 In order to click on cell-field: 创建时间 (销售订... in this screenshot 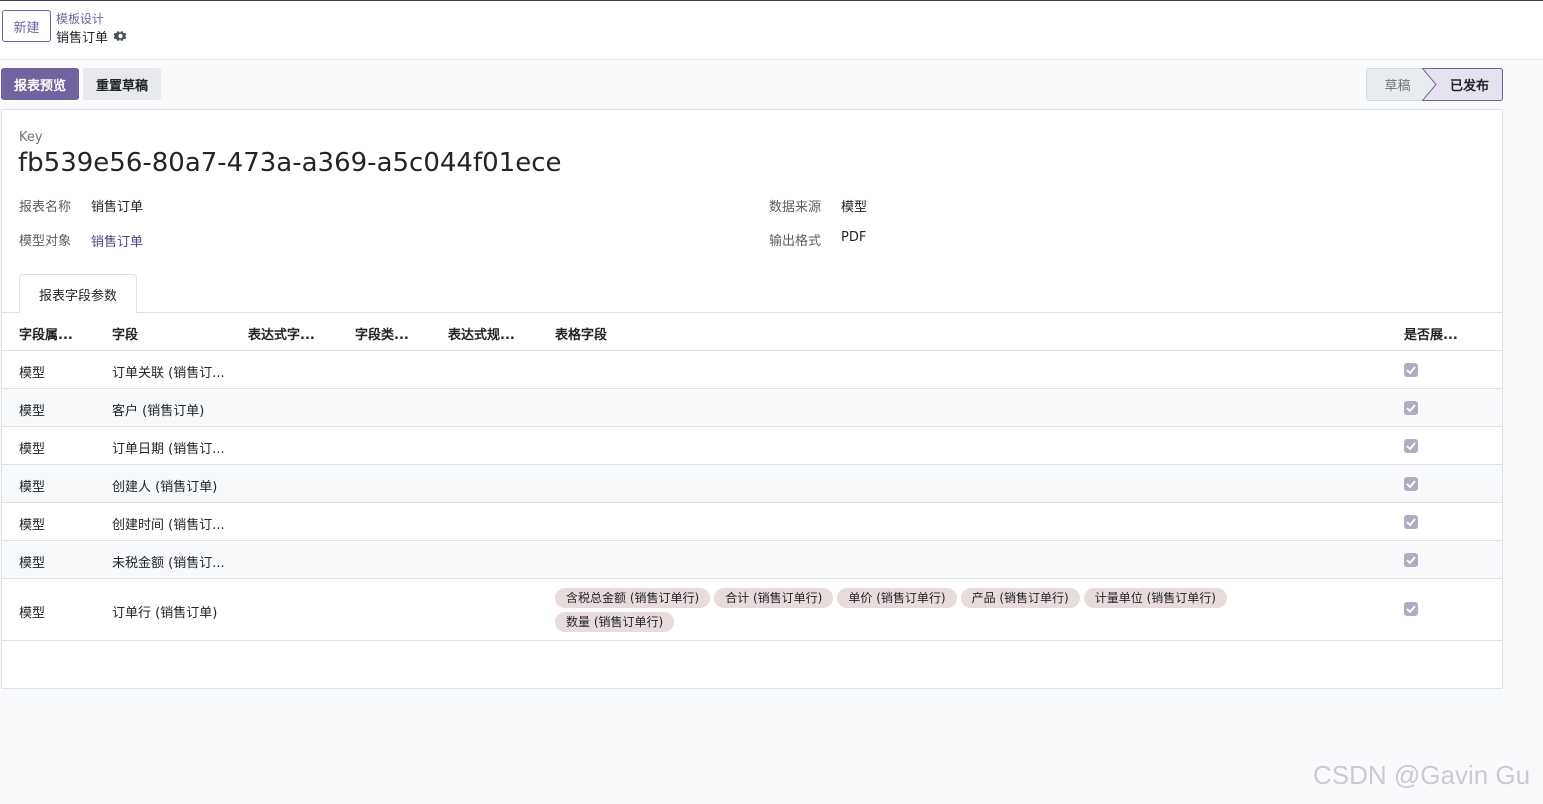, I will do `click(168, 525)`.